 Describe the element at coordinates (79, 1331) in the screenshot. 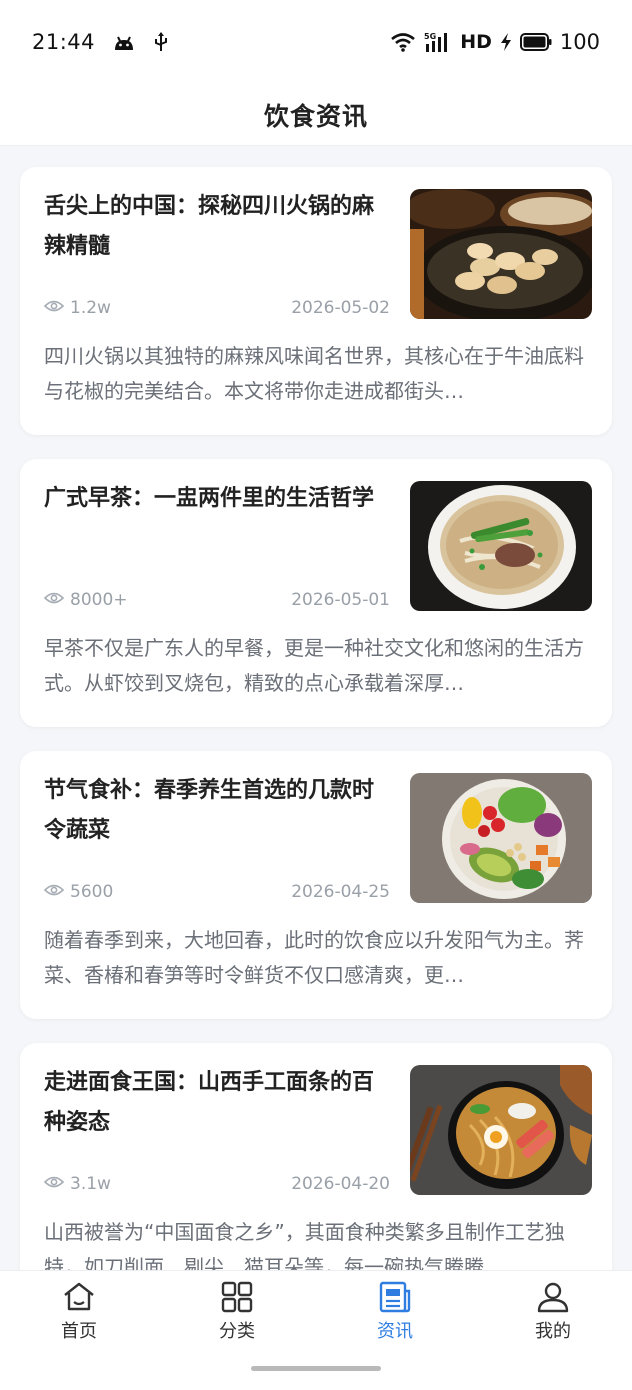

I see `nav-label: 首页` at that location.